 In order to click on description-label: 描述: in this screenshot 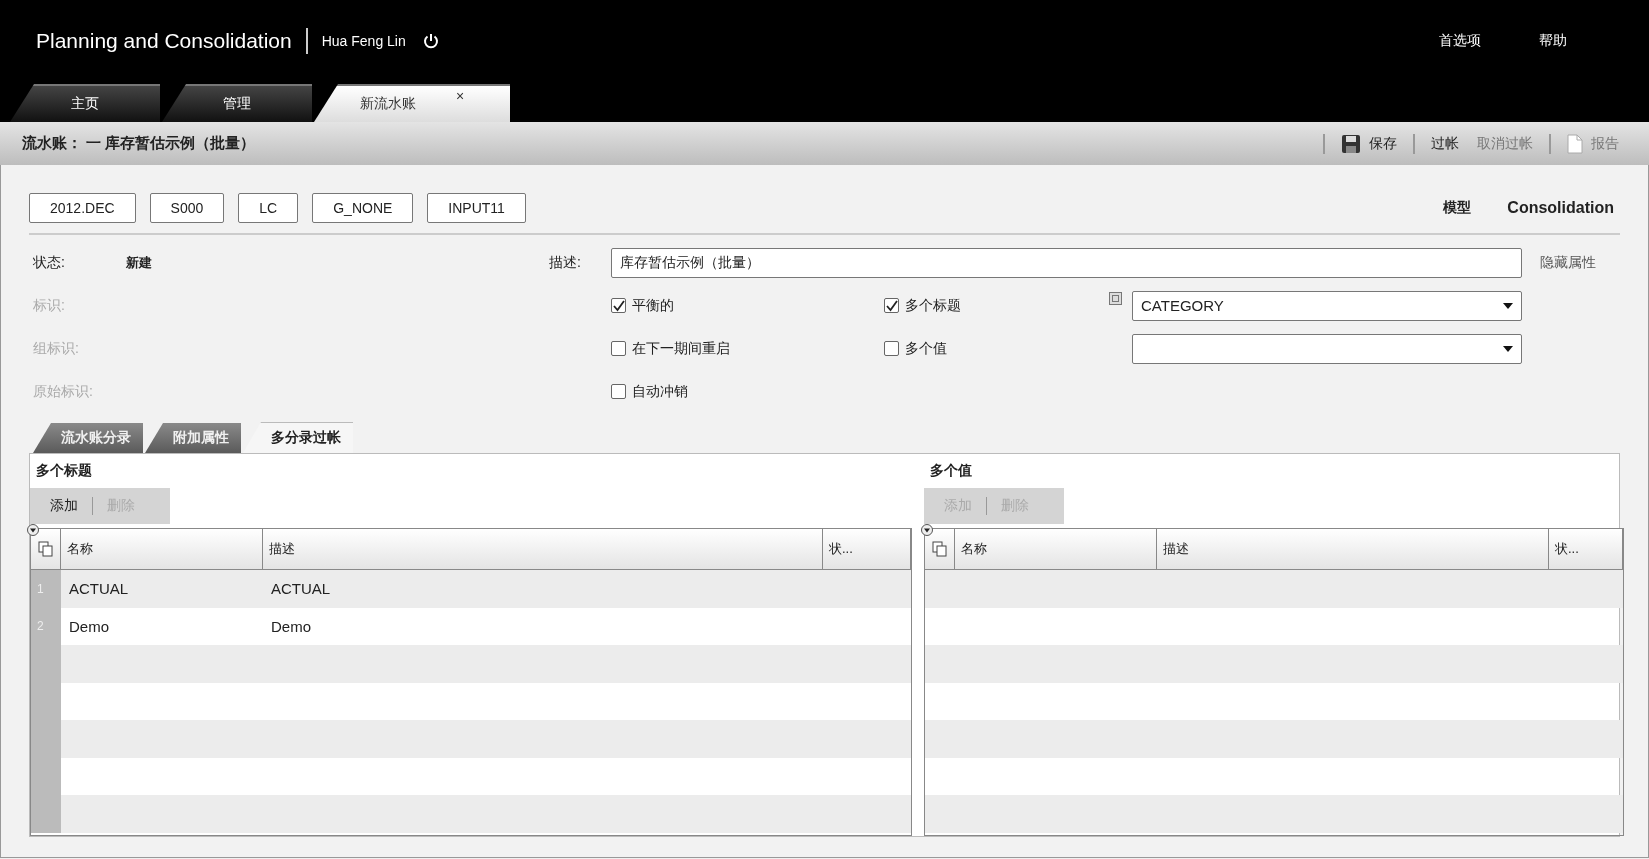, I will do `click(565, 262)`.